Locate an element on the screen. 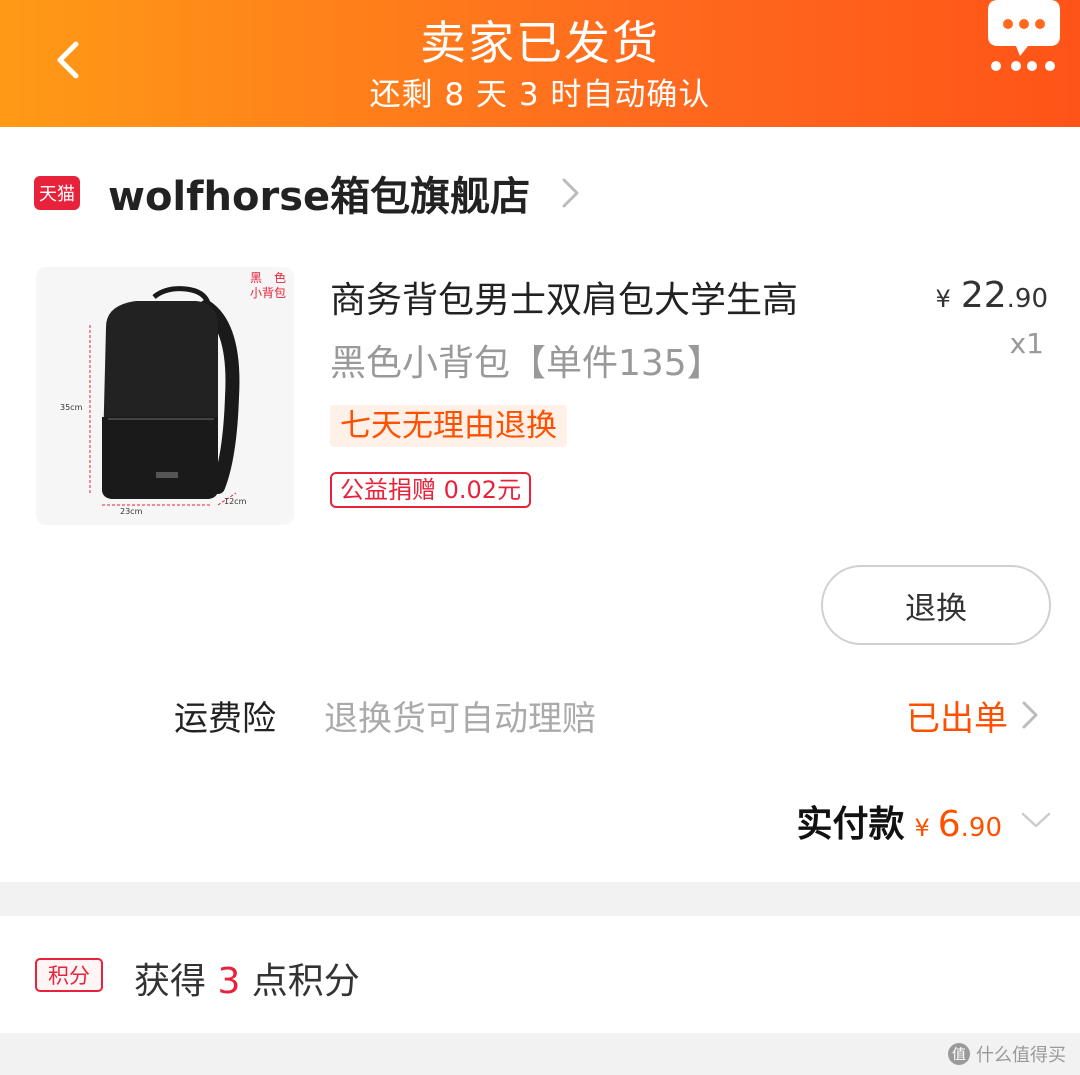 This screenshot has width=1080, height=1075. product-price: ¥ 22 .90 is located at coordinates (992, 295).